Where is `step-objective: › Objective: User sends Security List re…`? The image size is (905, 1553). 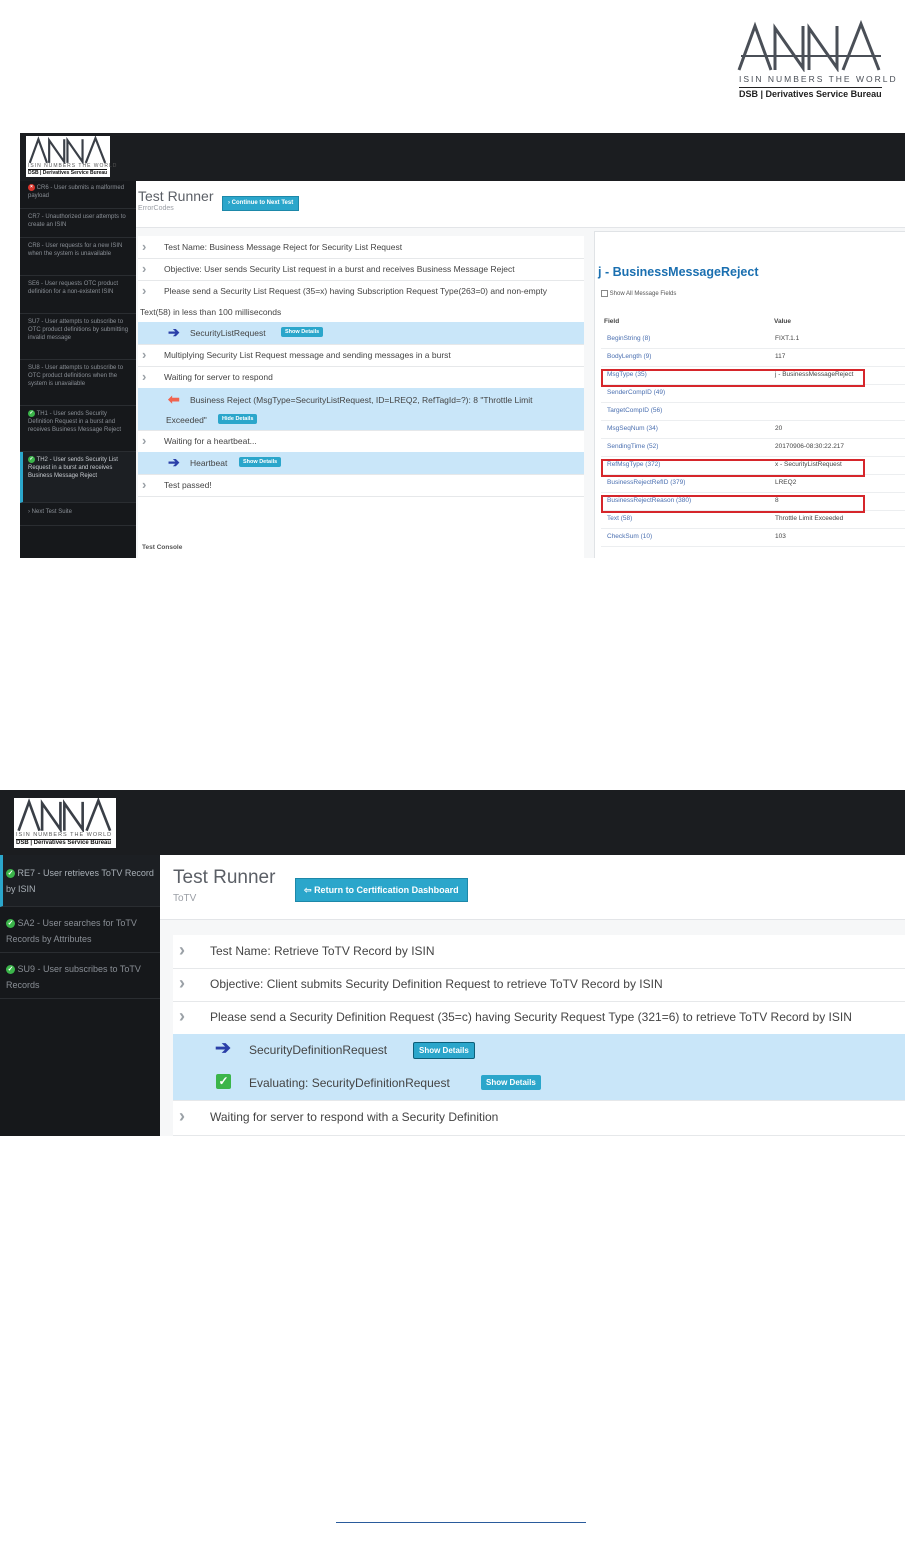 step-objective: › Objective: User sends Security List re… is located at coordinates (361, 269).